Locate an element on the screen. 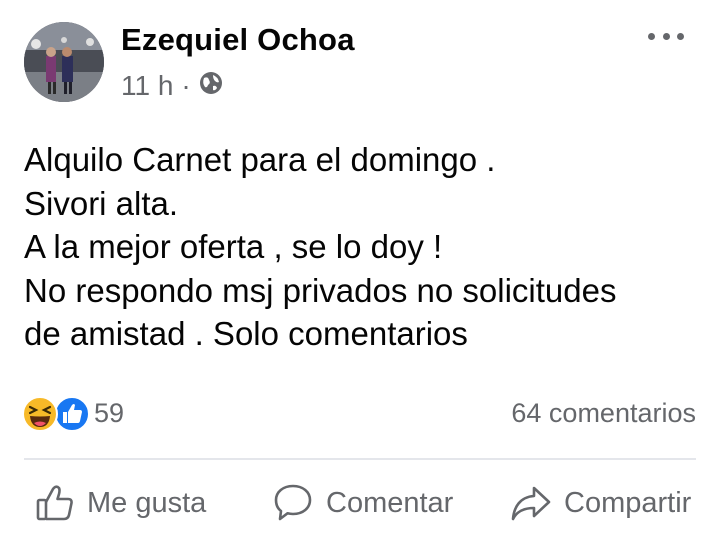 Image resolution: width=720 pixels, height=537 pixels. like-label: Me gusta is located at coordinates (147, 502).